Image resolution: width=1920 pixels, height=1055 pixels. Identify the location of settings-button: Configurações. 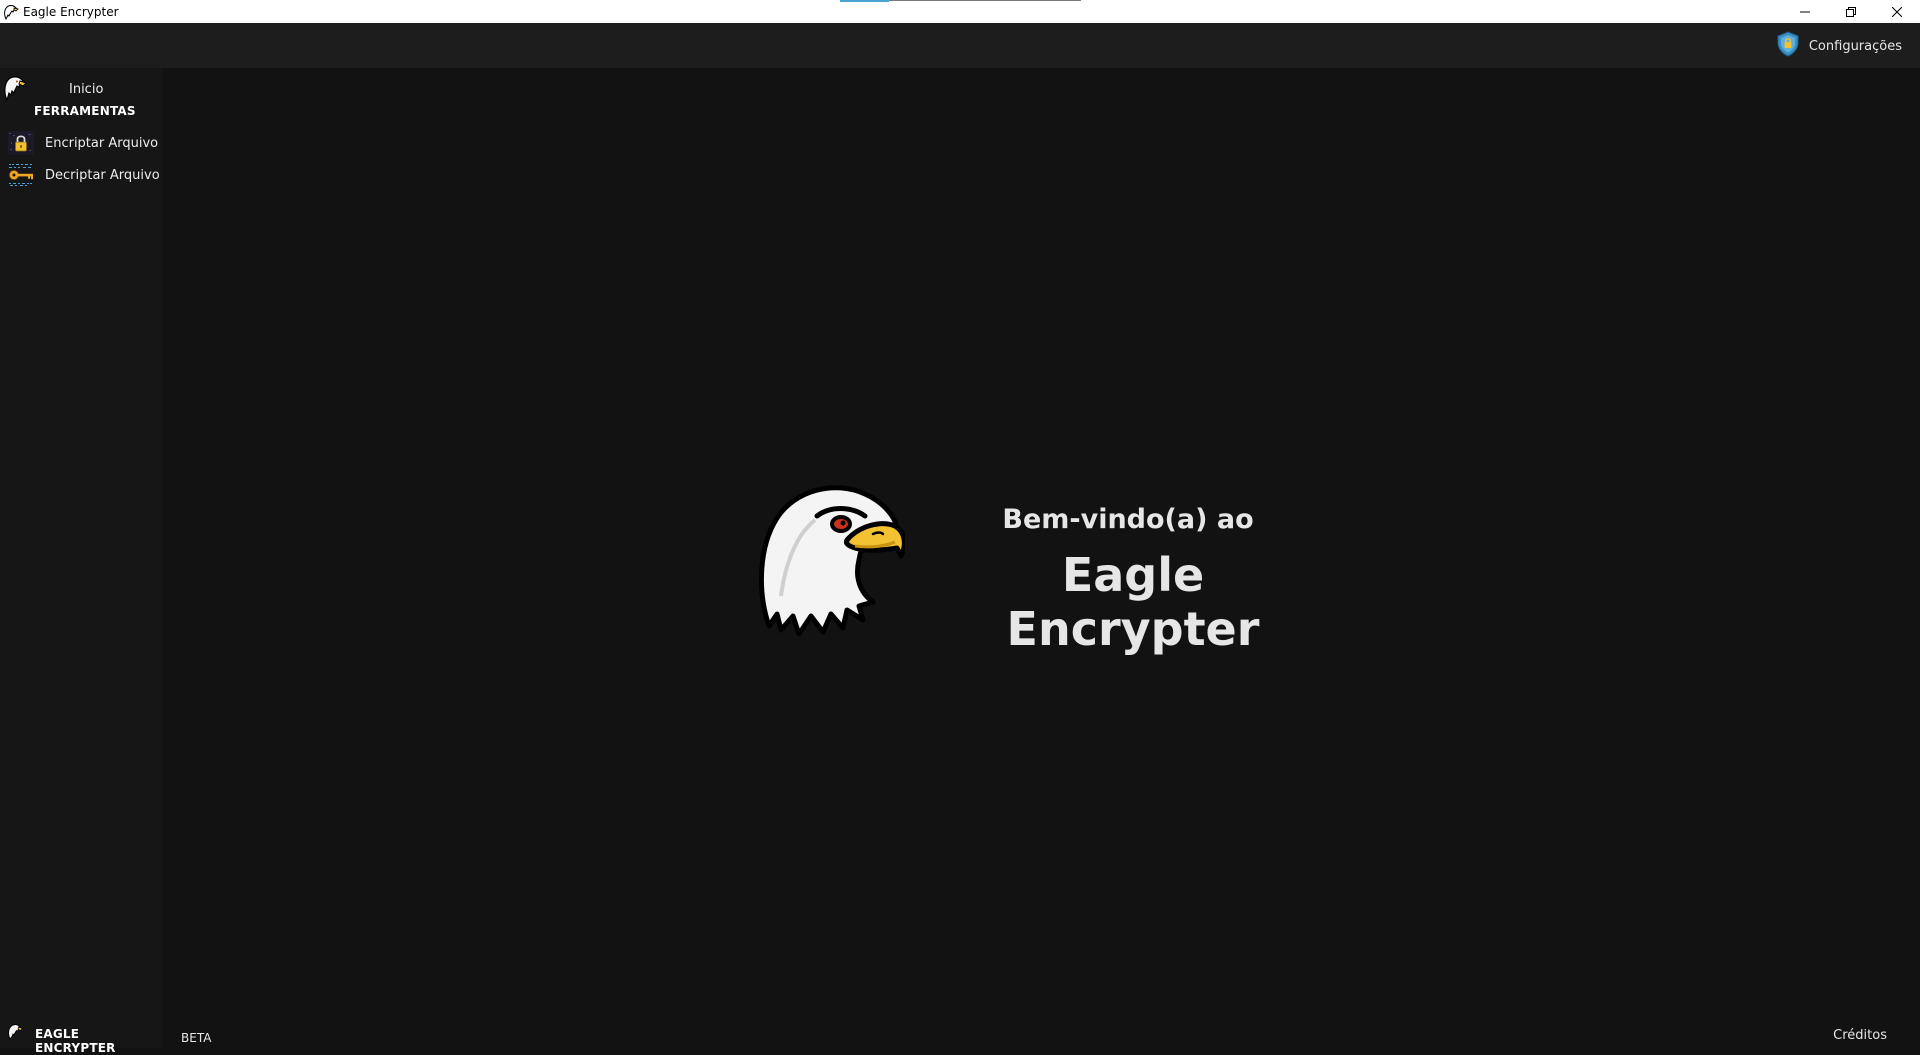
(1839, 46).